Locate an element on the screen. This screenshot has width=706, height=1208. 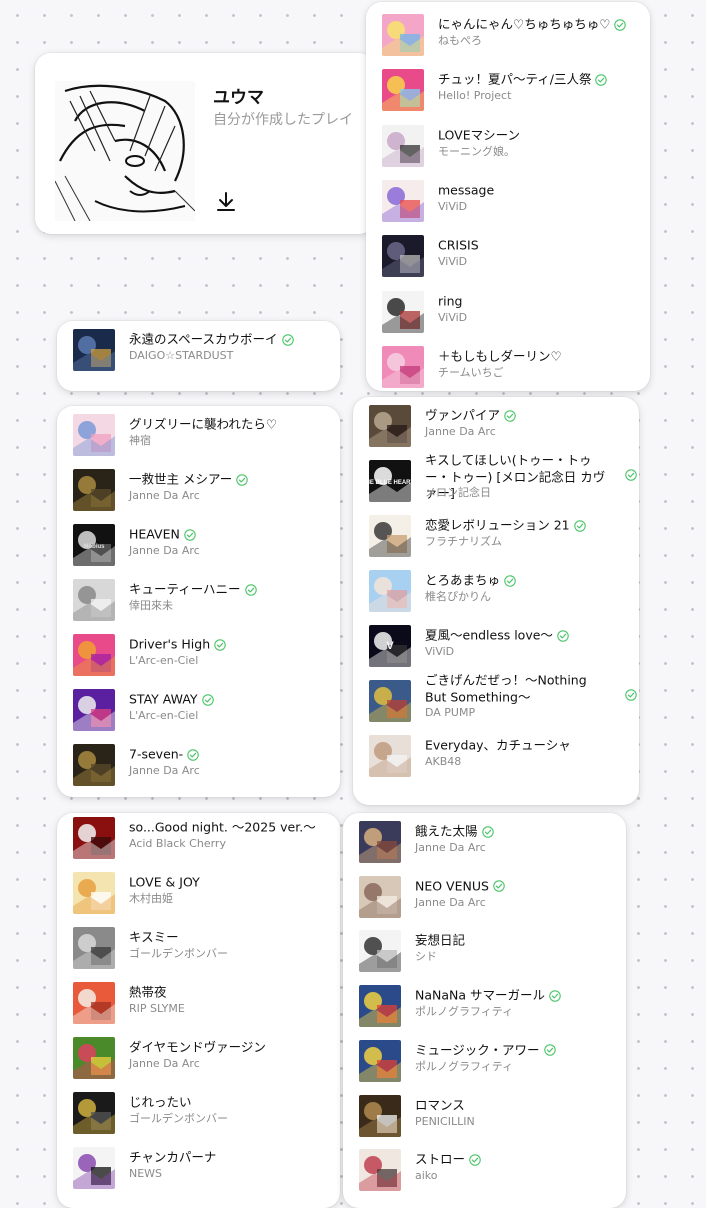
track-row: LOVEマシーン モーニング娘。 is located at coordinates (511, 145).